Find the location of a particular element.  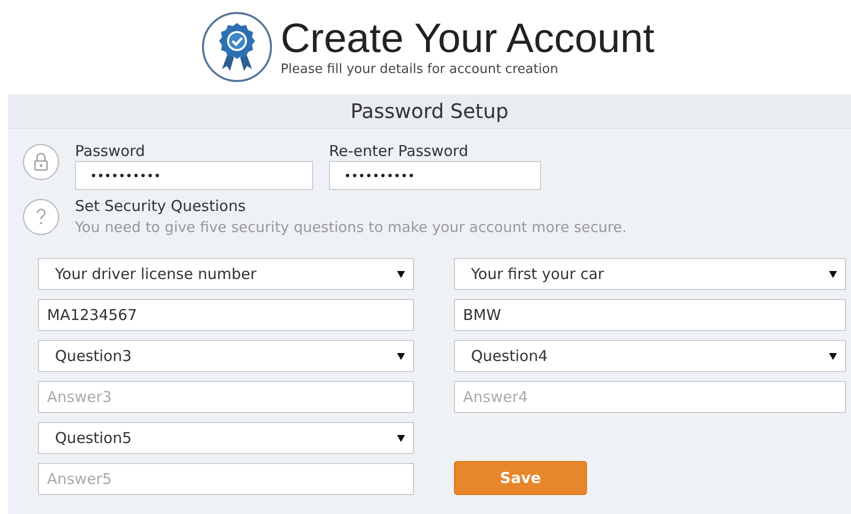

lock-icon is located at coordinates (41, 162).